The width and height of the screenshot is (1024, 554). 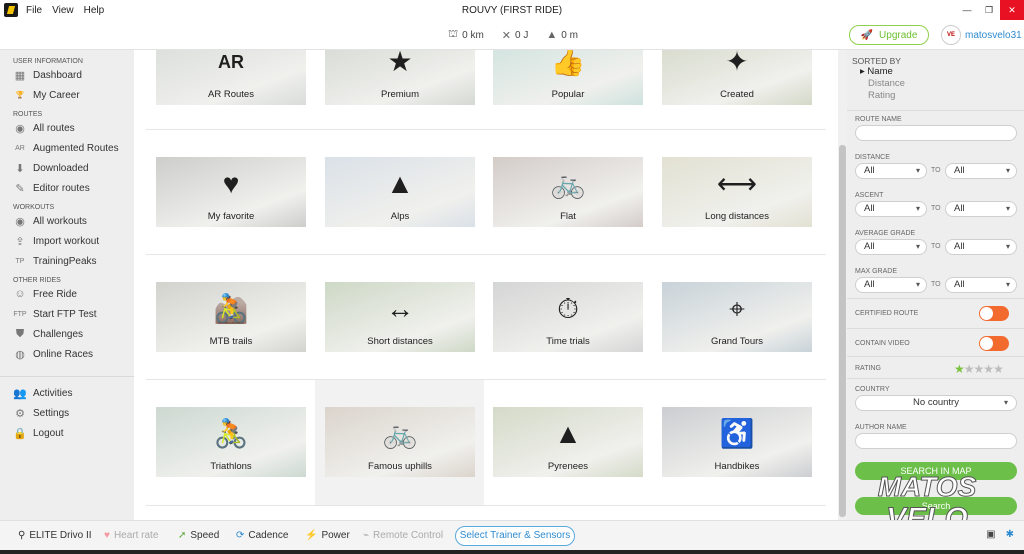 What do you see at coordinates (937, 96) in the screenshot?
I see `sort-rating: Rating` at bounding box center [937, 96].